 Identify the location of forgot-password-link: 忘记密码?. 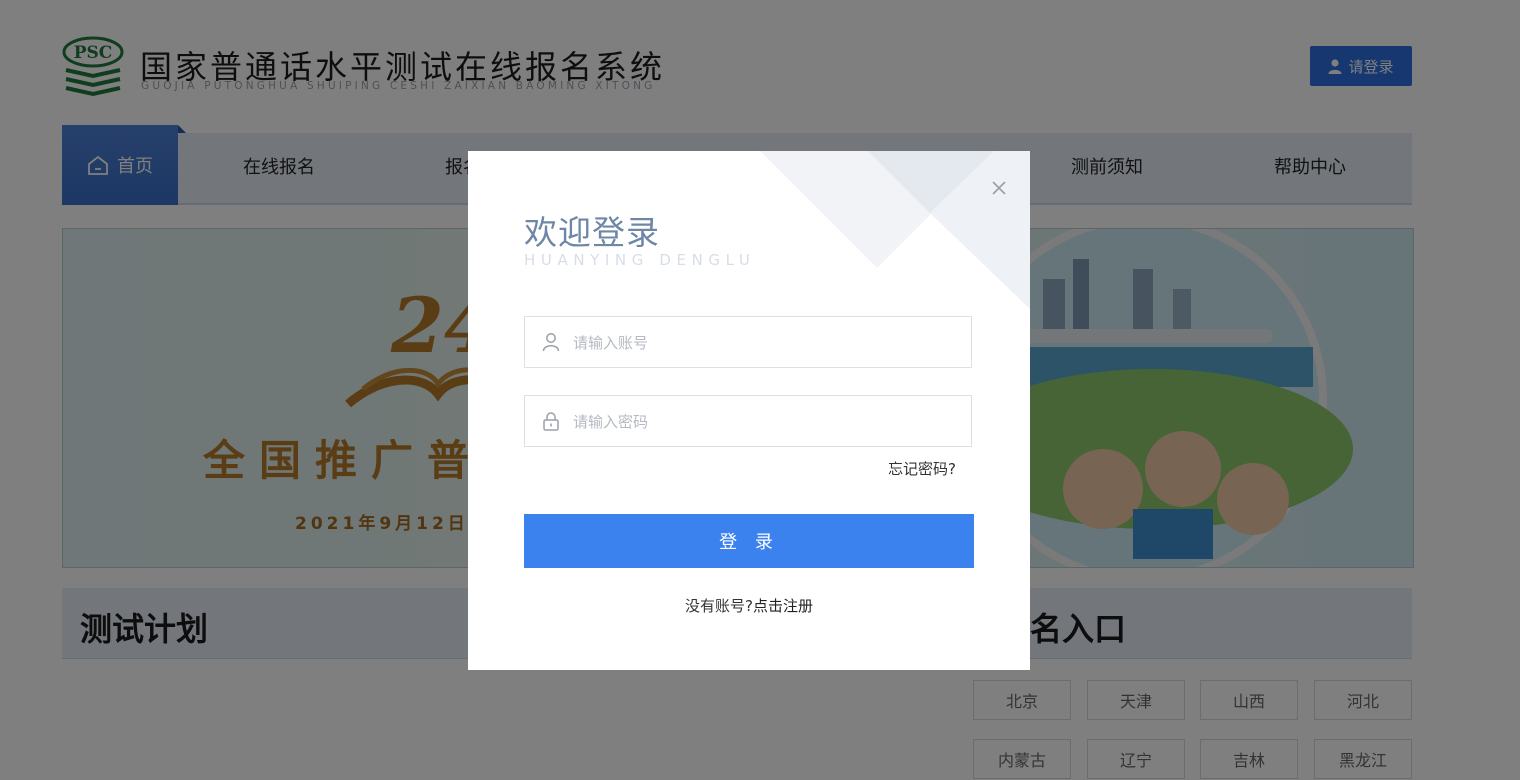
(922, 468).